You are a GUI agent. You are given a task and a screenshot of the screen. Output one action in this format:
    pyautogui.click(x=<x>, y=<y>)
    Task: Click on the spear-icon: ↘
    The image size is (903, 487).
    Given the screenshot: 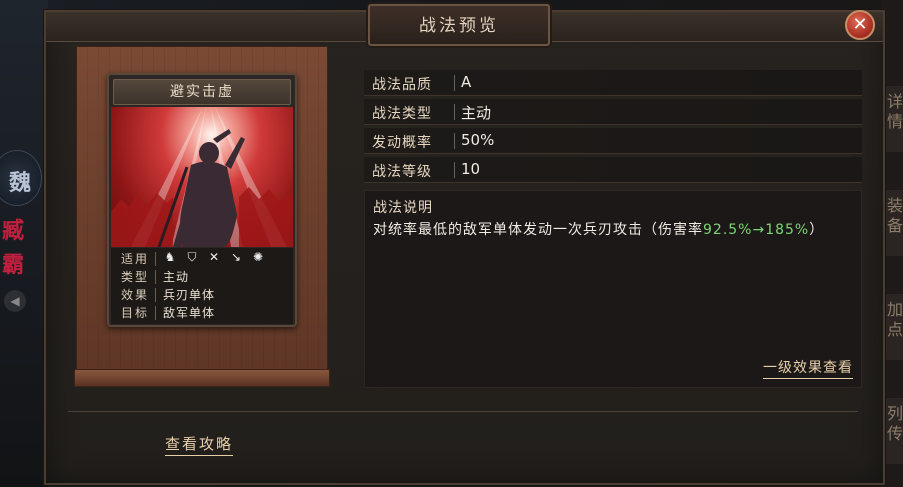 What is the action you would take?
    pyautogui.click(x=236, y=257)
    